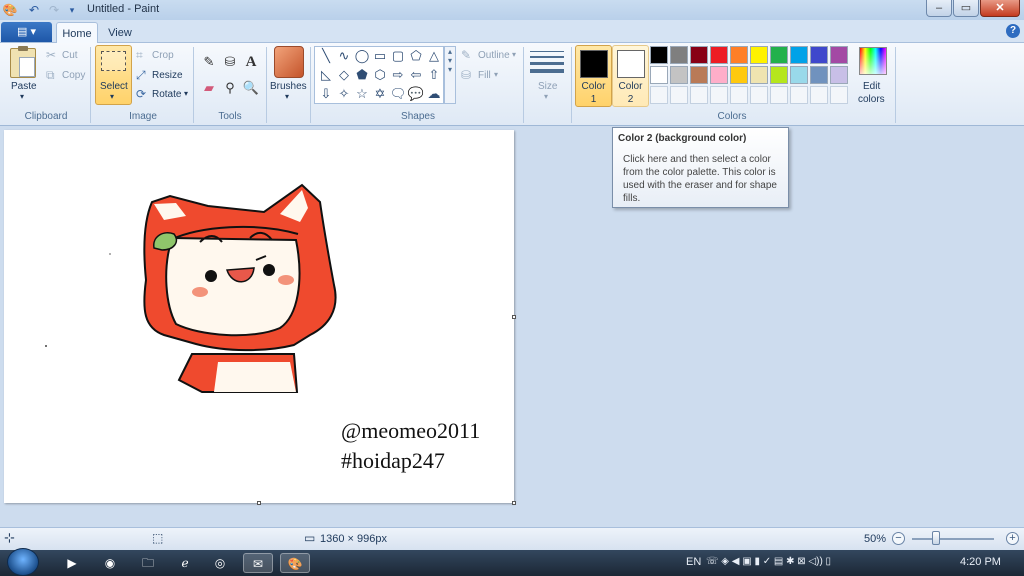  I want to click on minimize-button: –, so click(939, 8).